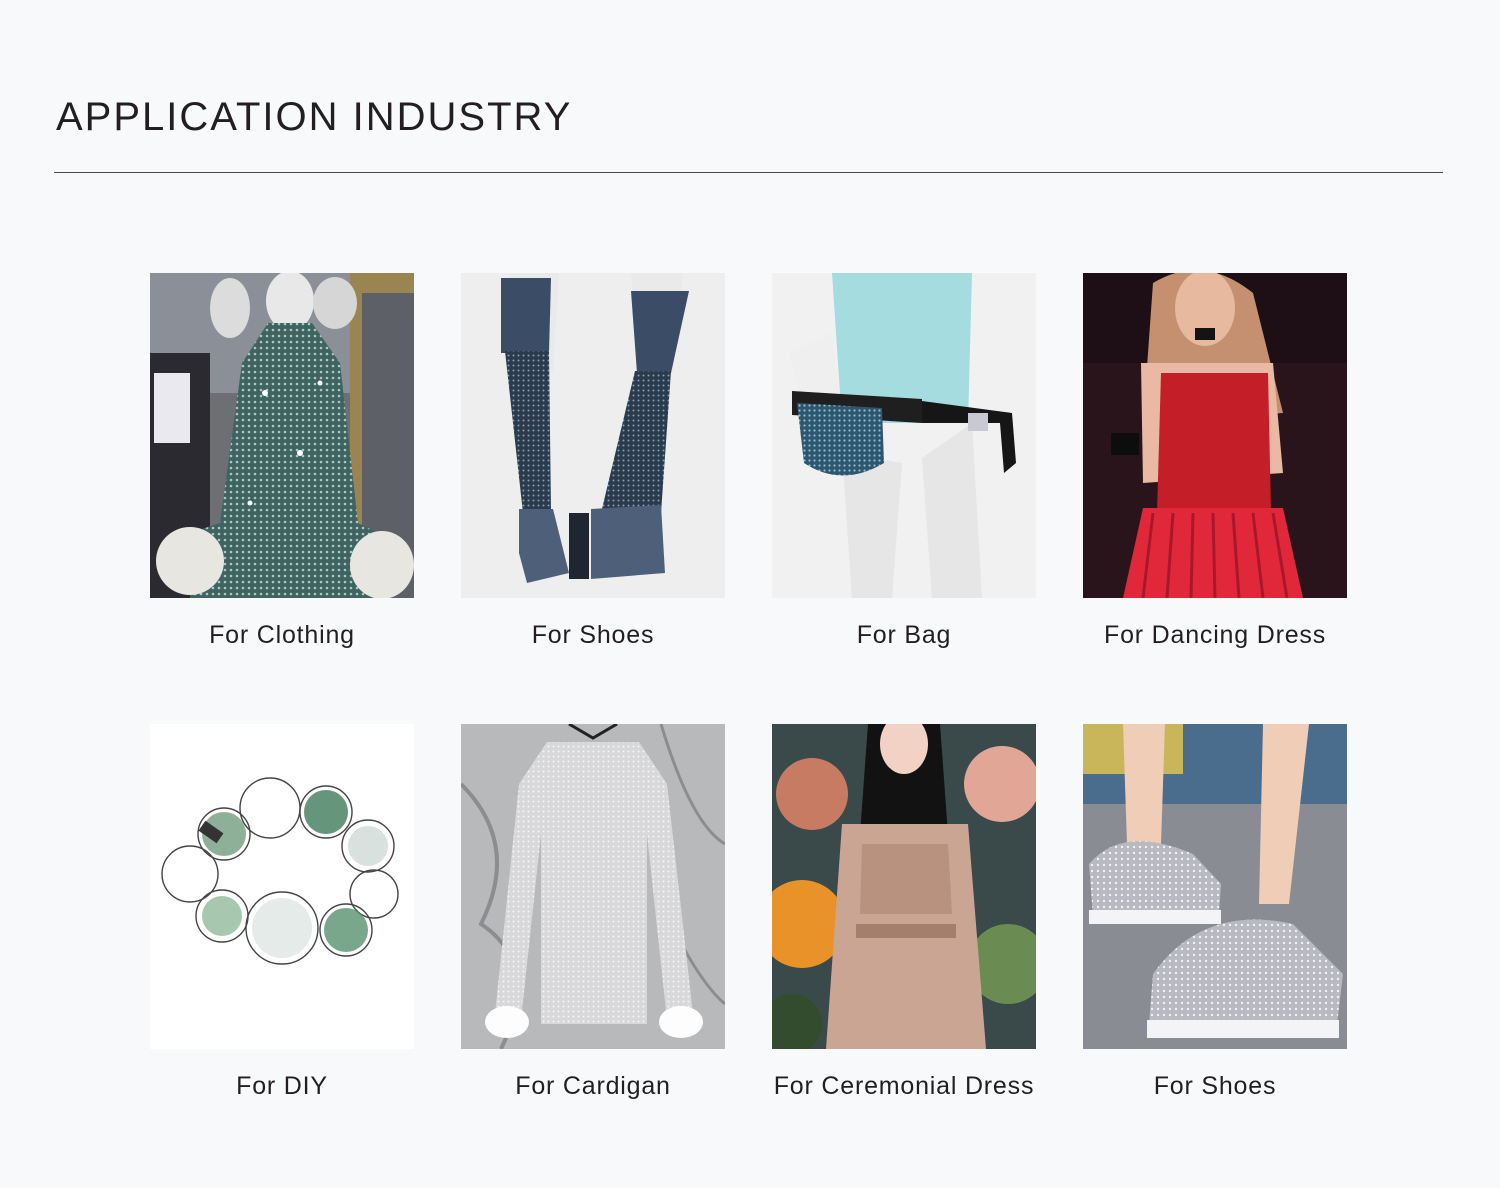 The height and width of the screenshot is (1188, 1500). I want to click on application-card-dancing-dress: For Dancing Dress, so click(1215, 461).